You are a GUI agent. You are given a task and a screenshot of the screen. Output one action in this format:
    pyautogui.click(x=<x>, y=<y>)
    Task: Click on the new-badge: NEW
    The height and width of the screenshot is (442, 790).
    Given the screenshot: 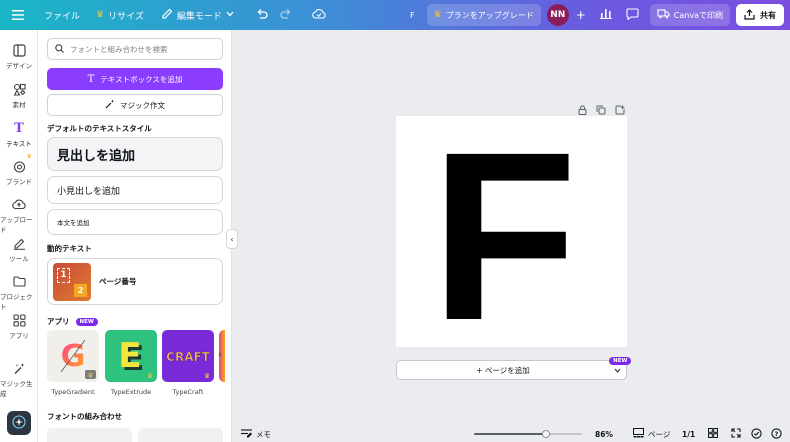 What is the action you would take?
    pyautogui.click(x=620, y=361)
    